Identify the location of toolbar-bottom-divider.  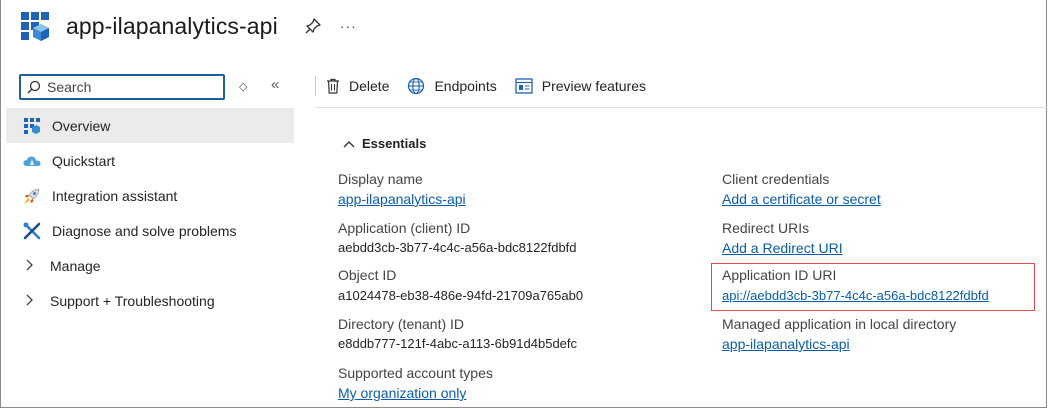
(681, 107).